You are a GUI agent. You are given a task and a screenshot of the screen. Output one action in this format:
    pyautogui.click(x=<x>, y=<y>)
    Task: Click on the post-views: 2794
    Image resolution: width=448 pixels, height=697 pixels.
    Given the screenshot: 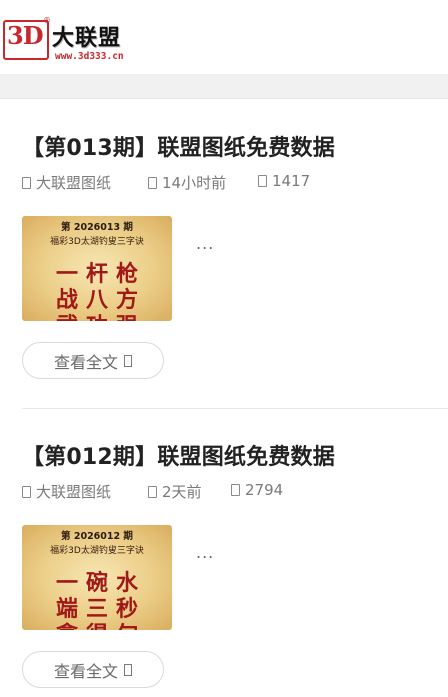 What is the action you would take?
    pyautogui.click(x=257, y=490)
    